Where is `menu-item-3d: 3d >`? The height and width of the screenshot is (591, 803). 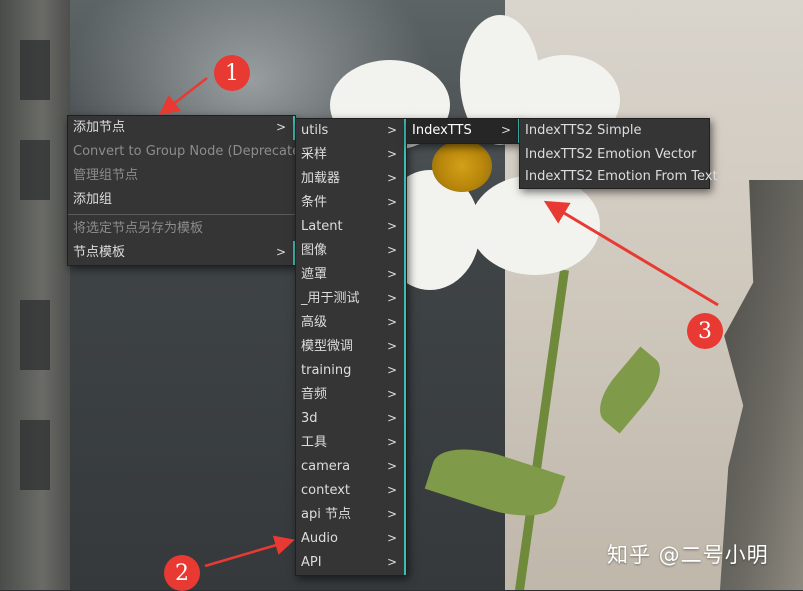
menu-item-3d: 3d > is located at coordinates (351, 419).